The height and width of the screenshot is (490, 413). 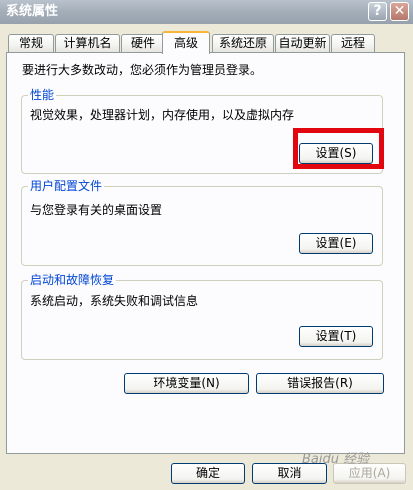 What do you see at coordinates (336, 243) in the screenshot?
I see `user-profile-settings-button: 设置(E)` at bounding box center [336, 243].